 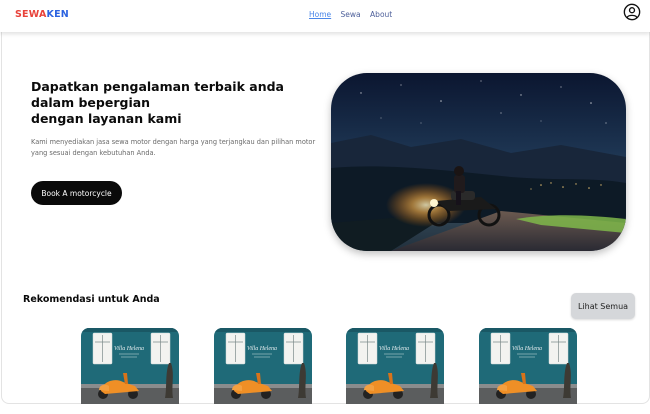 What do you see at coordinates (76, 193) in the screenshot?
I see `book-motorcycle-button: Book A motorcycle` at bounding box center [76, 193].